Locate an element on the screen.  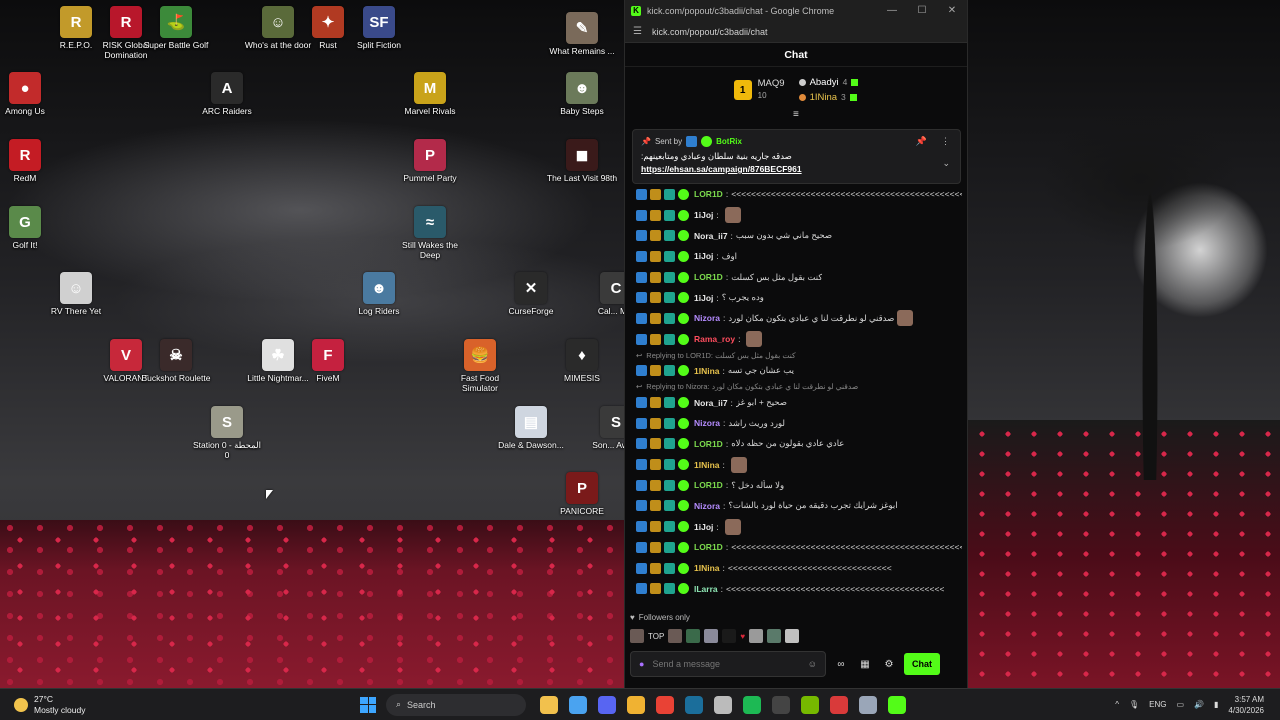
desktop-icon-mimesis: ♦ MIMESIS is located at coordinates (582, 361).